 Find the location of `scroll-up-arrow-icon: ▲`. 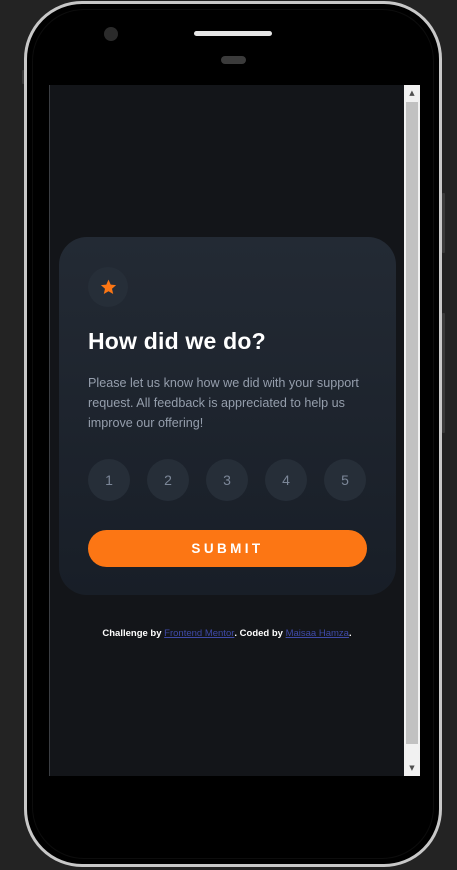

scroll-up-arrow-icon: ▲ is located at coordinates (412, 93).